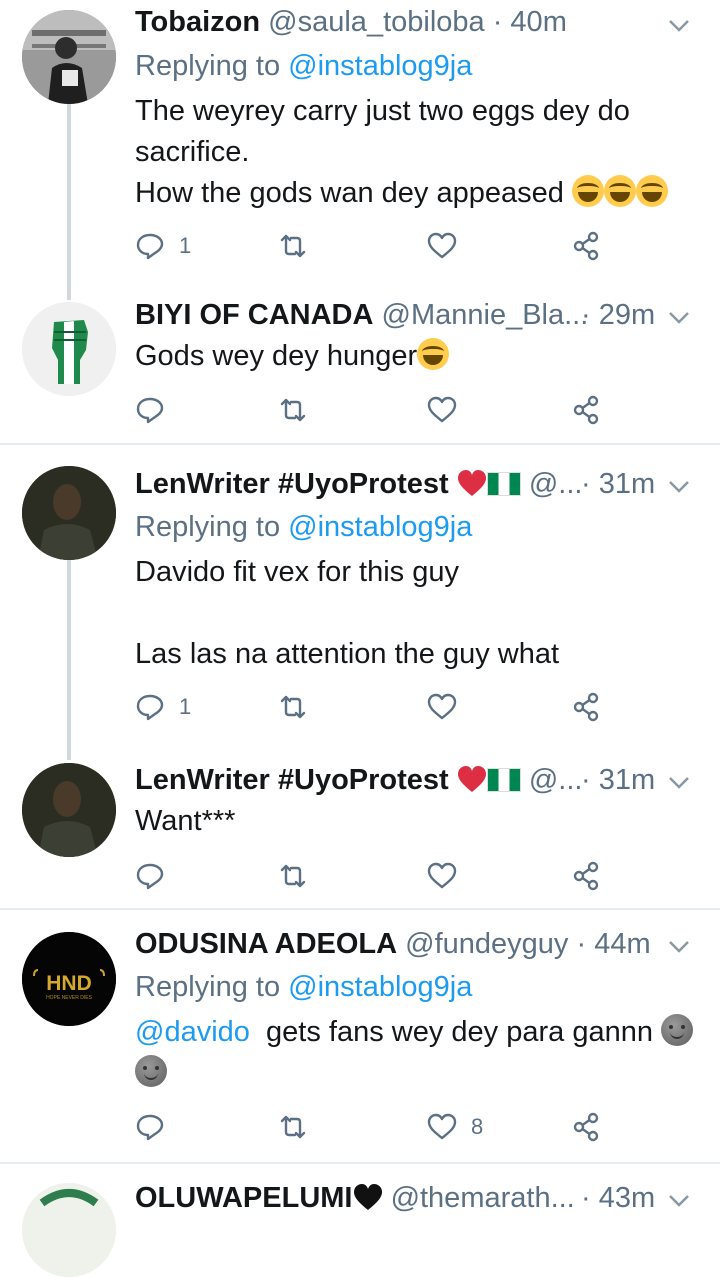 This screenshot has height=1277, width=720. What do you see at coordinates (530, 22) in the screenshot?
I see `timestamp: · 40m` at bounding box center [530, 22].